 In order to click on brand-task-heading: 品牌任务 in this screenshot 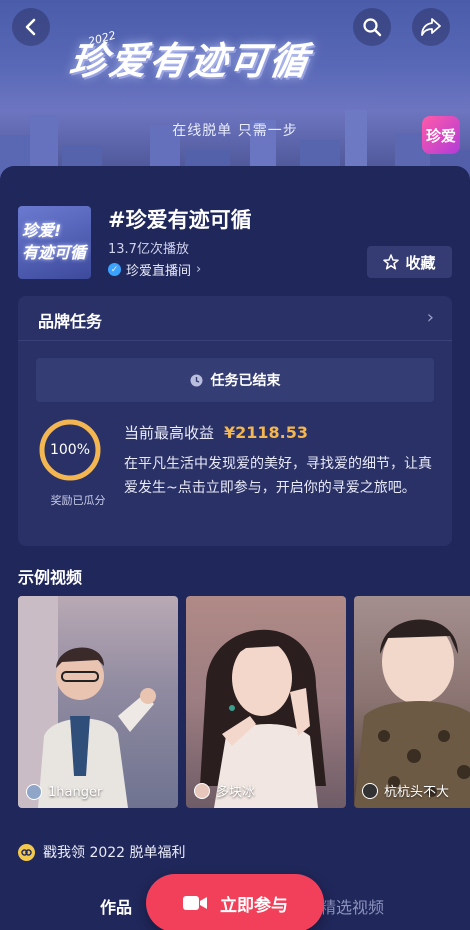, I will do `click(70, 321)`.